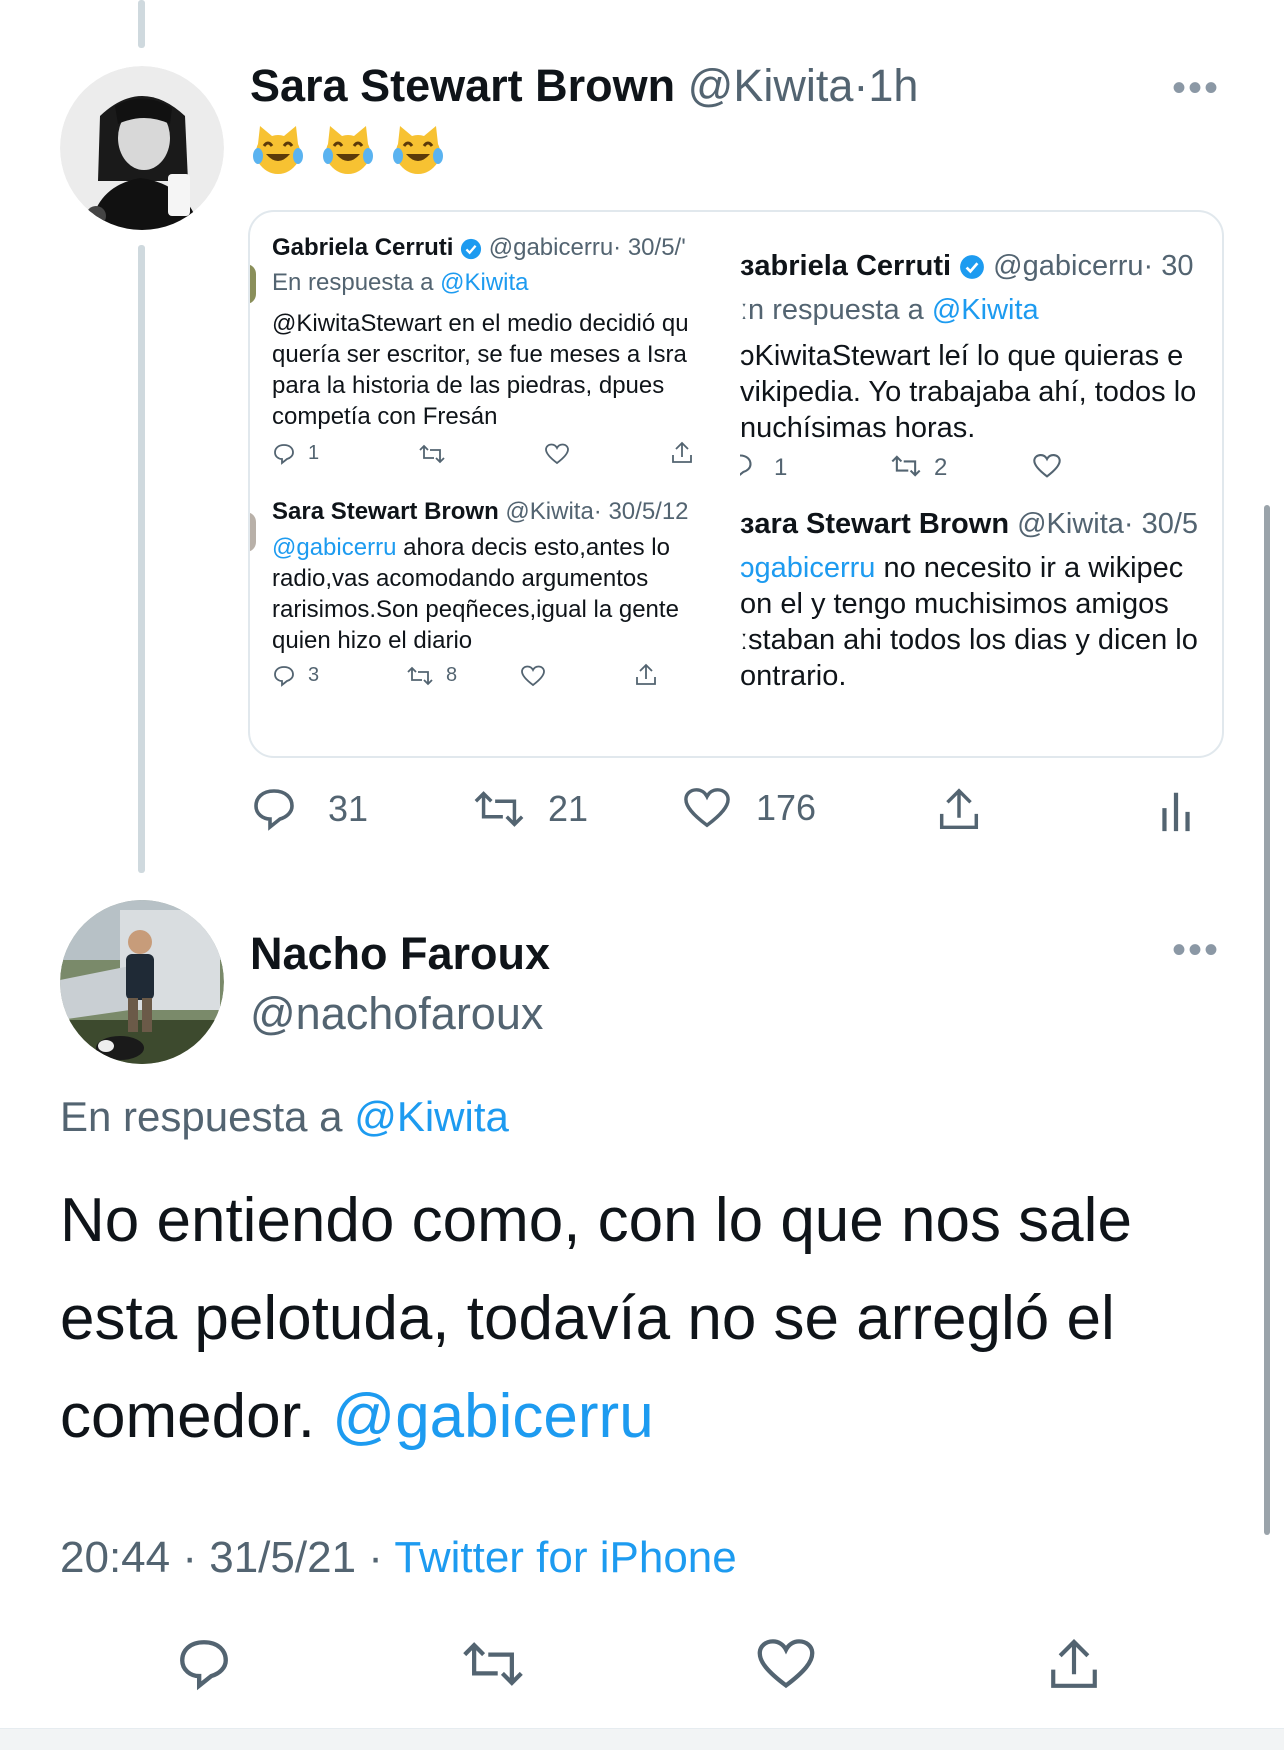 The height and width of the screenshot is (1750, 1284). I want to click on quoted-author-handle: @gabicerru, so click(1068, 266).